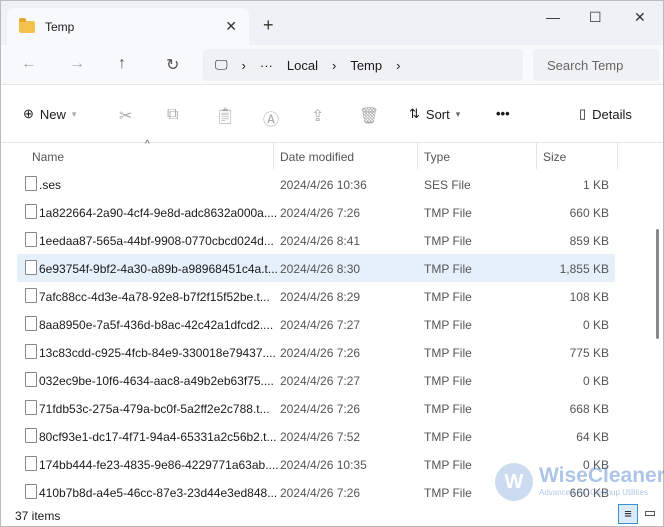 The image size is (664, 527). What do you see at coordinates (554, 157) in the screenshot?
I see `column-size: Size` at bounding box center [554, 157].